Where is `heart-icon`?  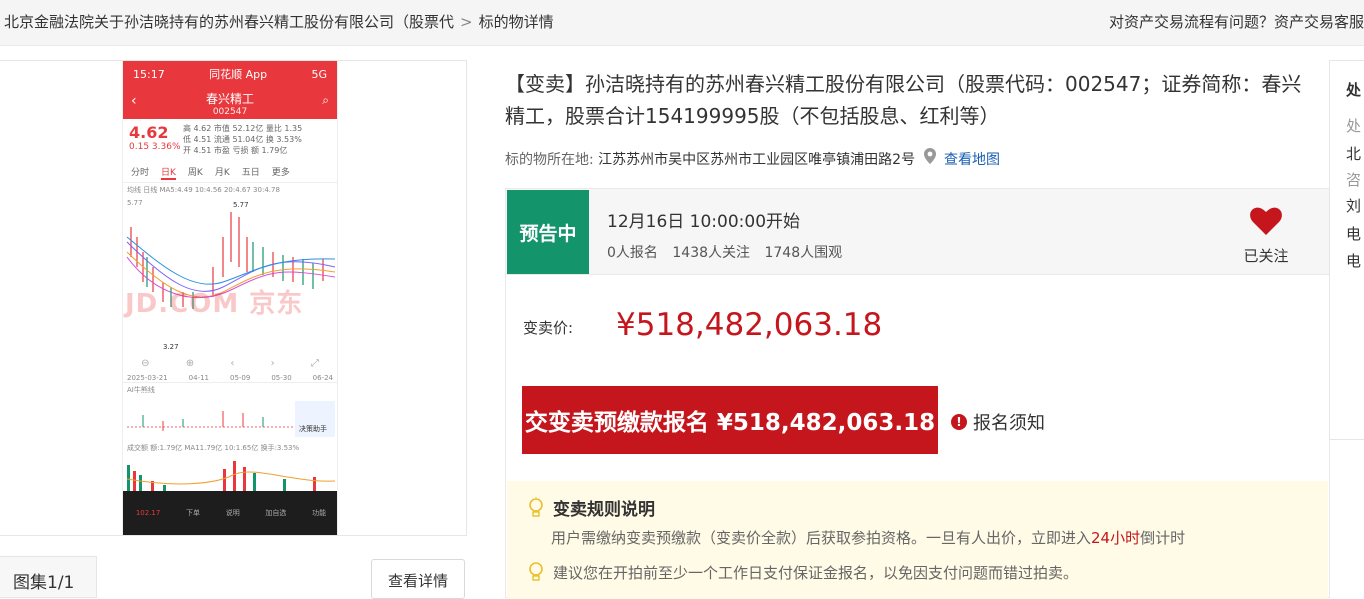
heart-icon is located at coordinates (1266, 223).